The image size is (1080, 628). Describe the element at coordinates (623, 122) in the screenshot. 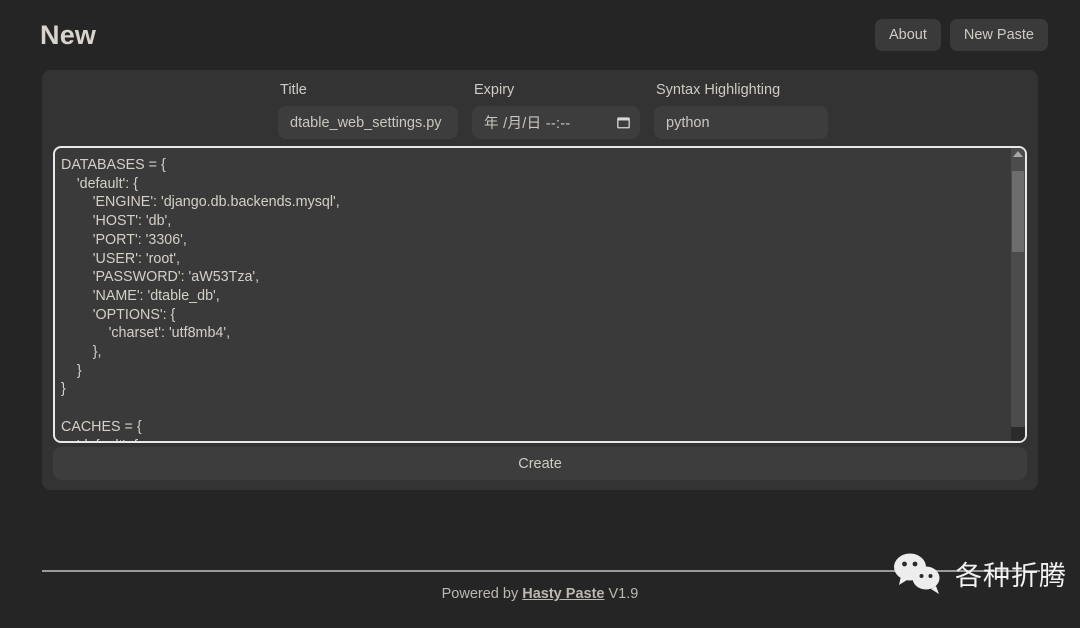

I see `calendar-icon` at that location.